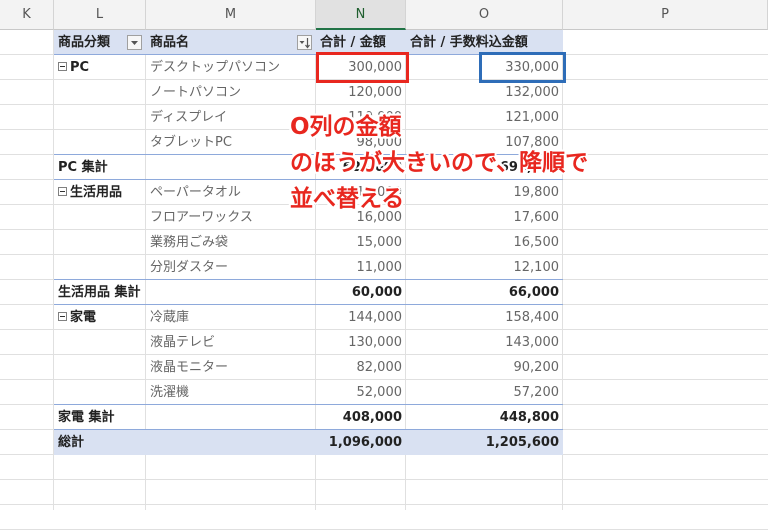 The image size is (768, 530). Describe the element at coordinates (361, 242) in the screenshot. I see `amount-cell: 15,000` at that location.